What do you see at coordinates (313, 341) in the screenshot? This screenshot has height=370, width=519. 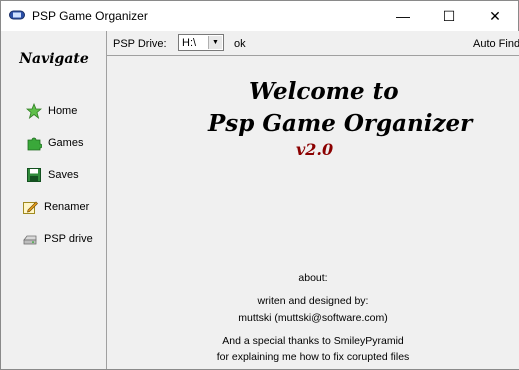 I see `thanks-line1: And a special thanks to SmileyPyramid` at bounding box center [313, 341].